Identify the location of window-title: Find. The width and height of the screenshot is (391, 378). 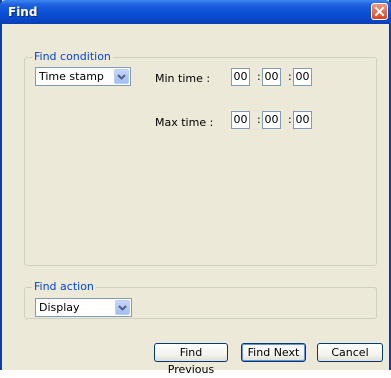
(23, 12).